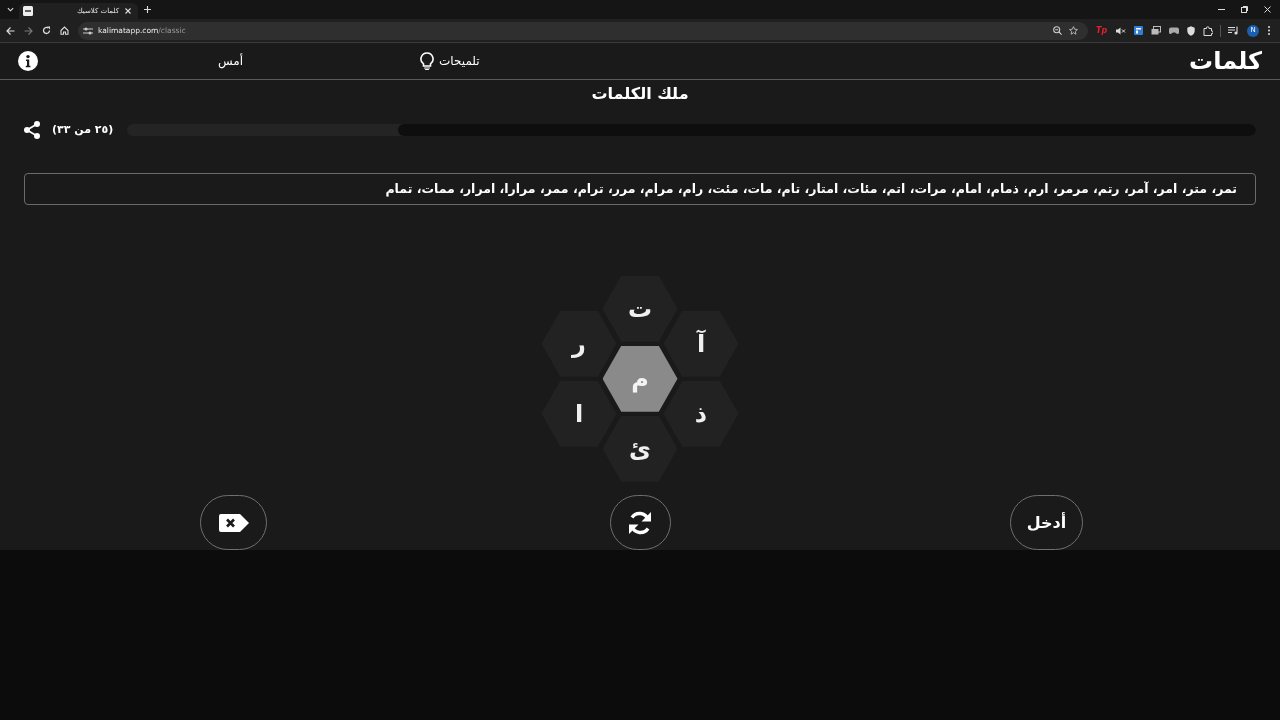 This screenshot has height=720, width=1280. Describe the element at coordinates (233, 522) in the screenshot. I see `delete-icon` at that location.